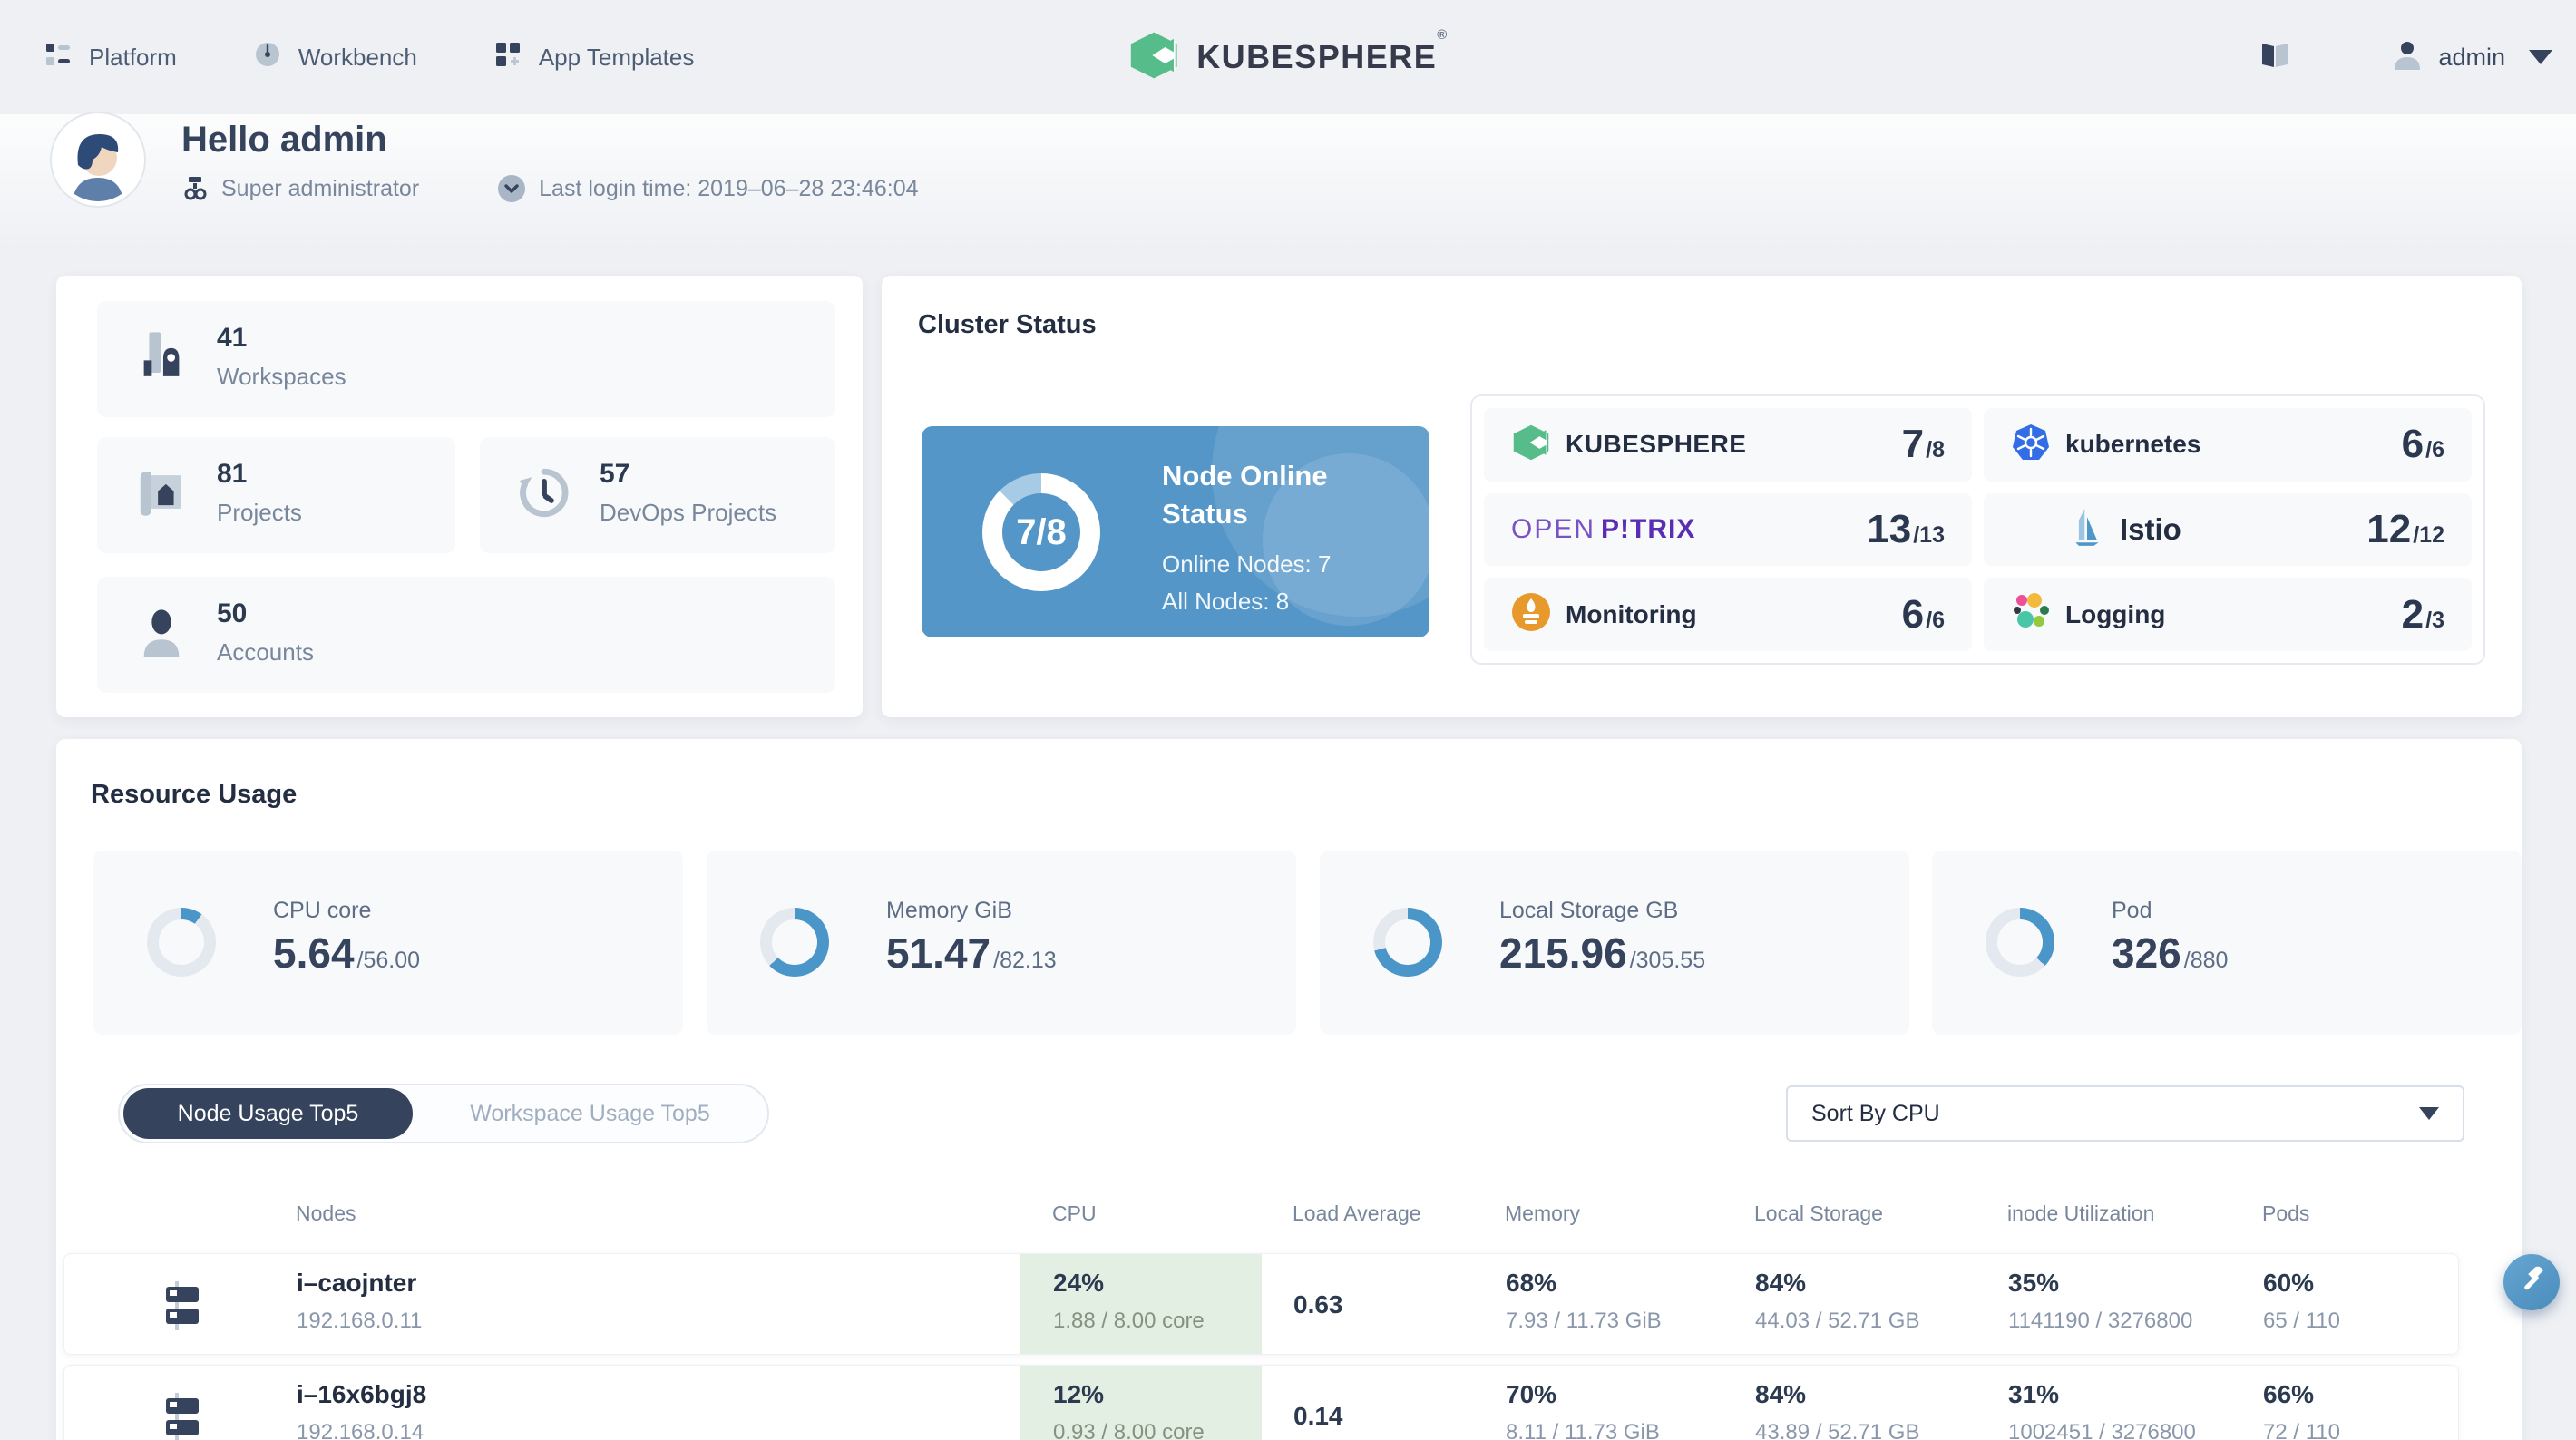 The image size is (2576, 1440). What do you see at coordinates (356, 1283) in the screenshot?
I see `node-name: i–caojnter` at bounding box center [356, 1283].